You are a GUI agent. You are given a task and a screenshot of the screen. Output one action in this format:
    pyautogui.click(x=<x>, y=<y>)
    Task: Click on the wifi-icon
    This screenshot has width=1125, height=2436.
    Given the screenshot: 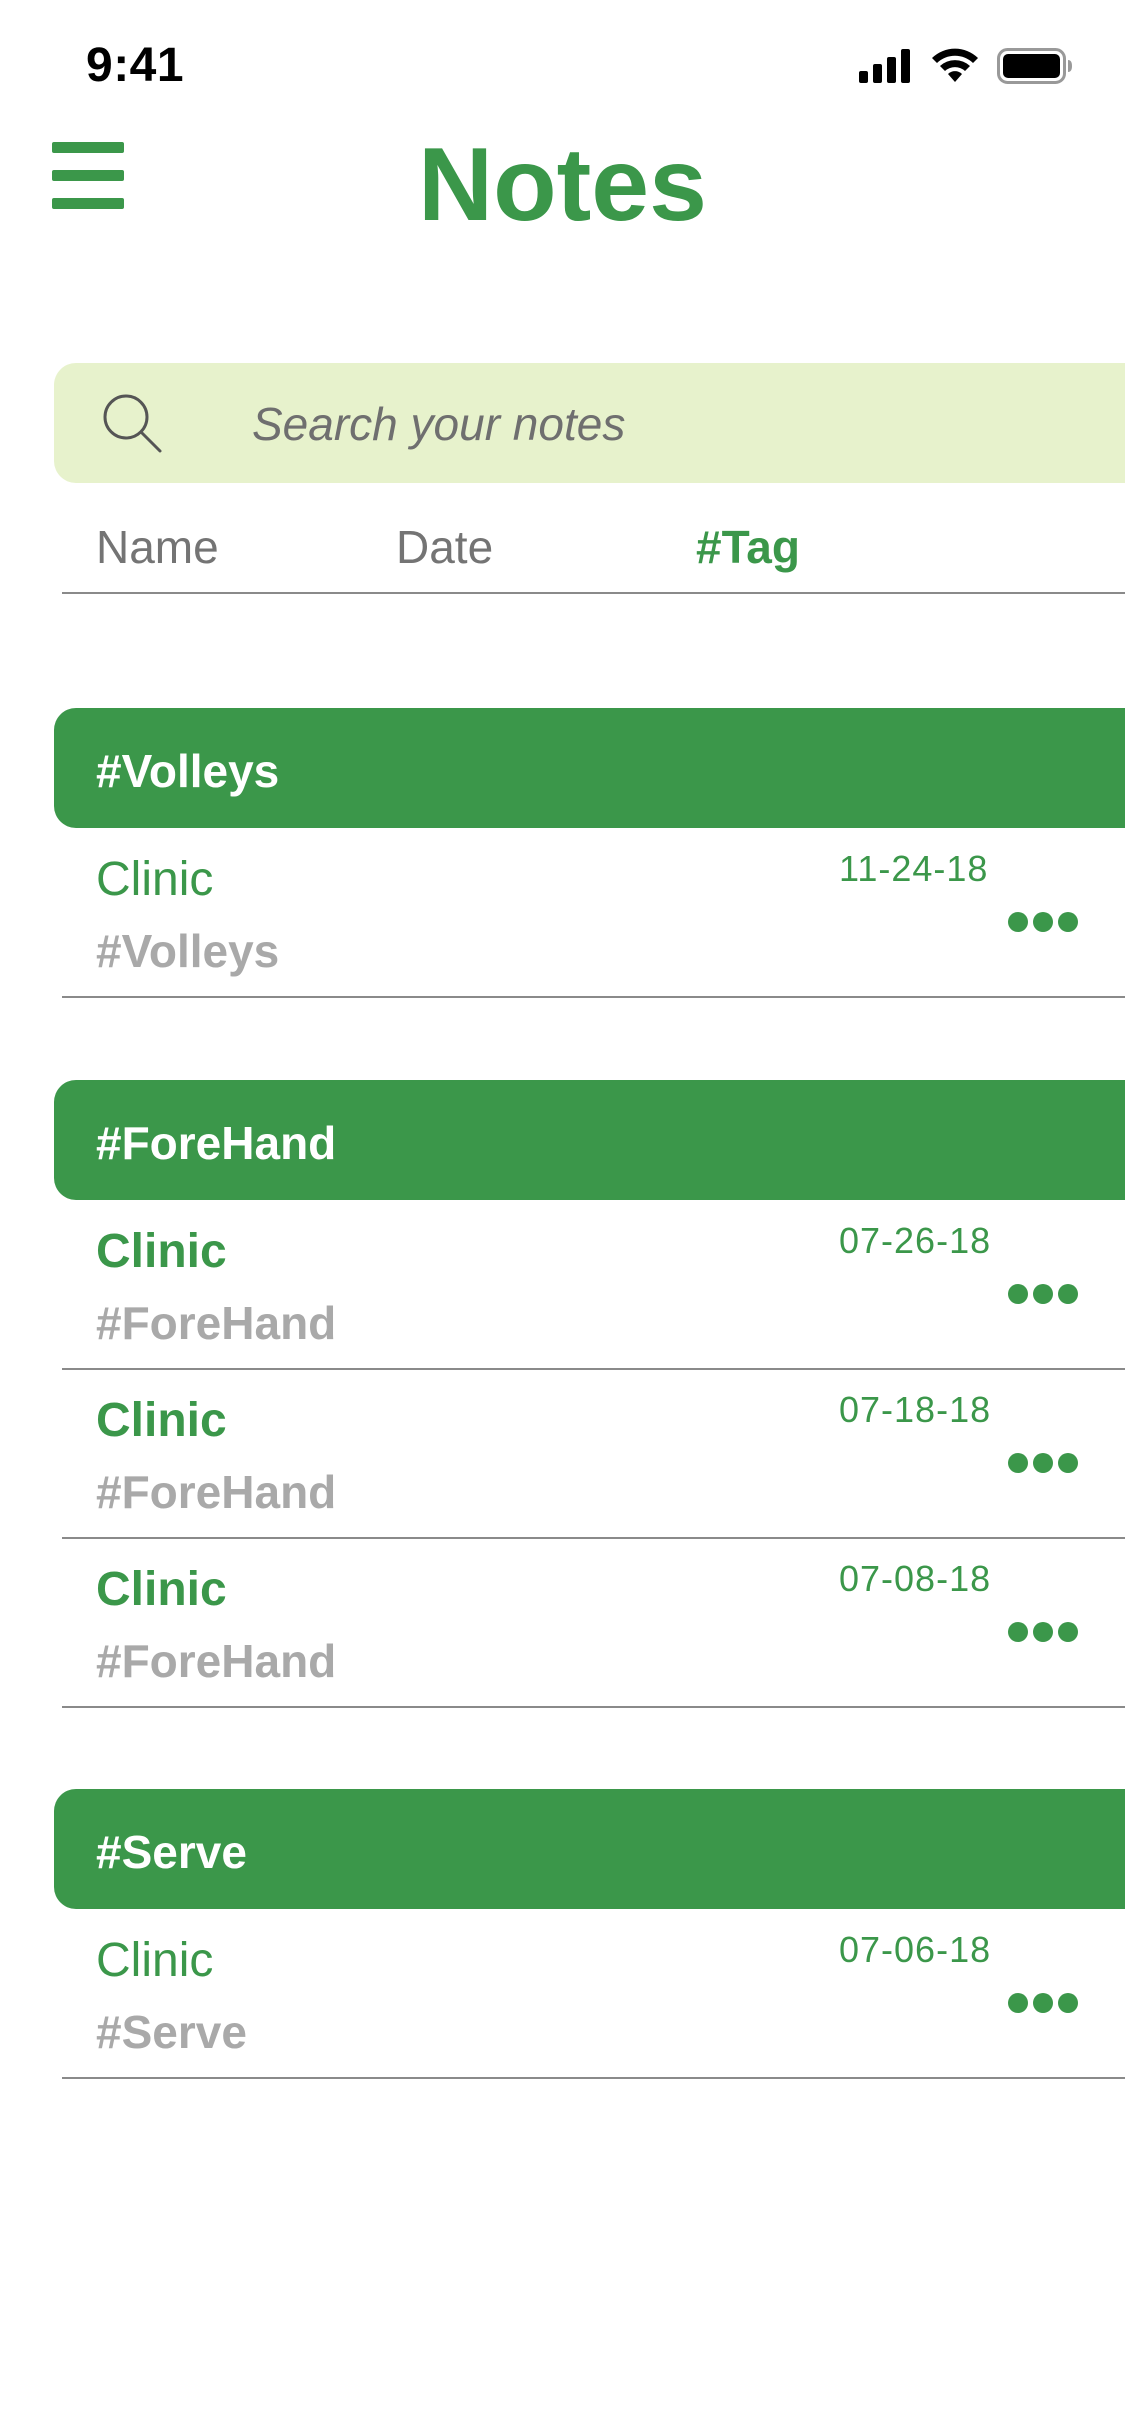 What is the action you would take?
    pyautogui.click(x=955, y=65)
    